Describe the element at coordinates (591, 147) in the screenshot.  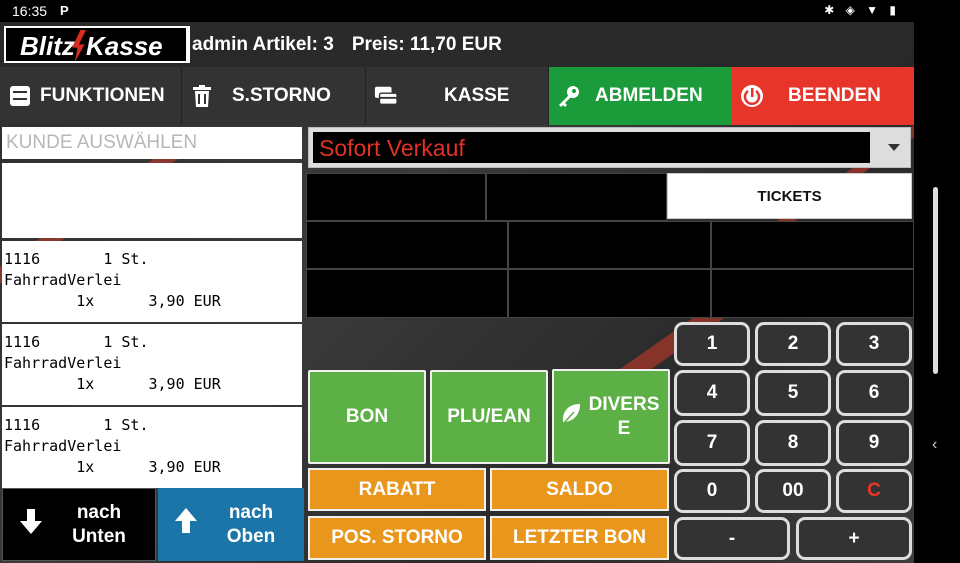
I see `sale-type-value: Sofort Verkauf` at that location.